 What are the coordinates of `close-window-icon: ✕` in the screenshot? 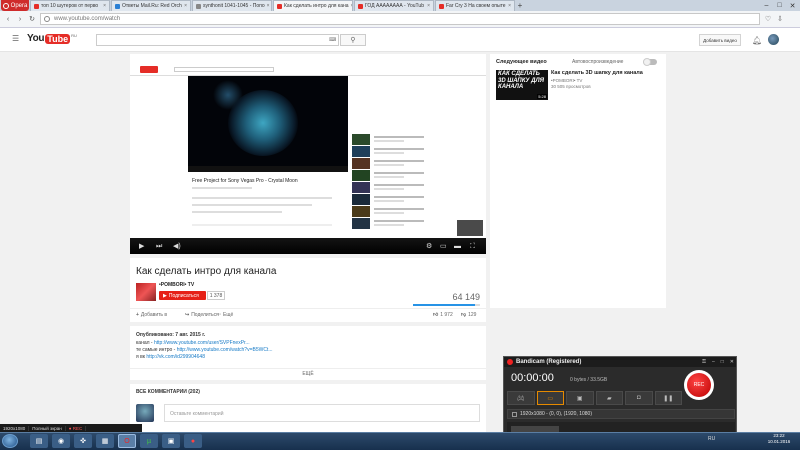 It's located at (792, 6).